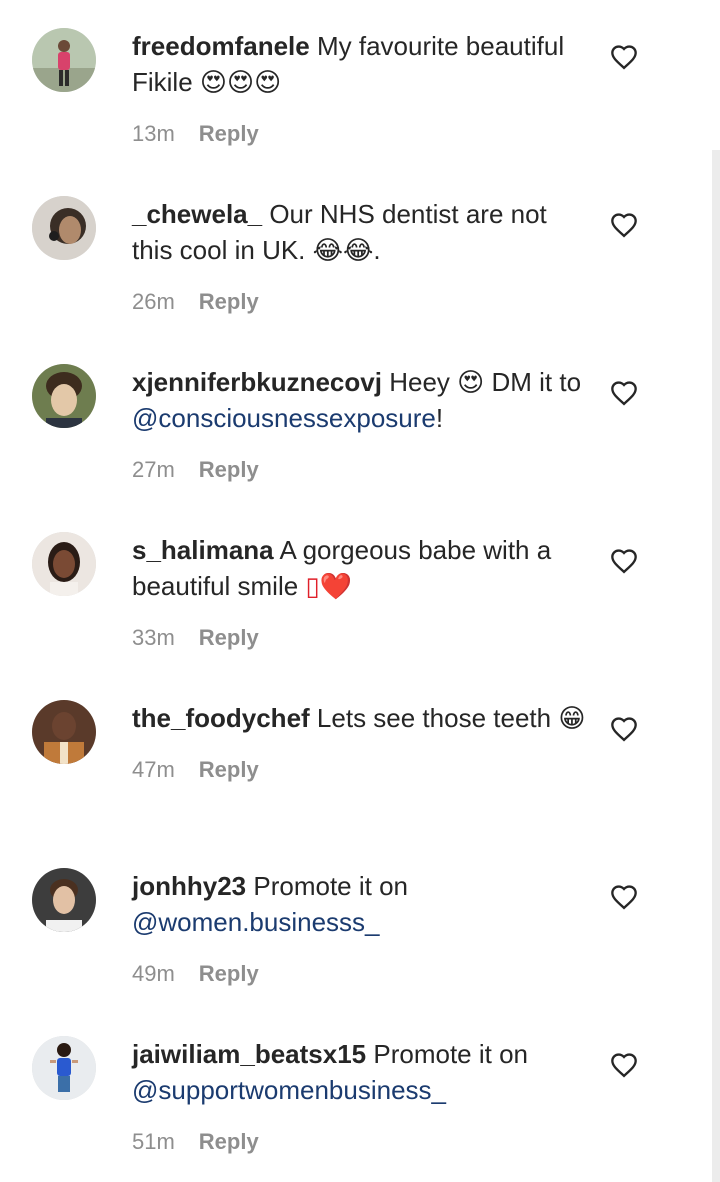  Describe the element at coordinates (257, 382) in the screenshot. I see `comment-username: xjenniferbkuznecovj` at that location.